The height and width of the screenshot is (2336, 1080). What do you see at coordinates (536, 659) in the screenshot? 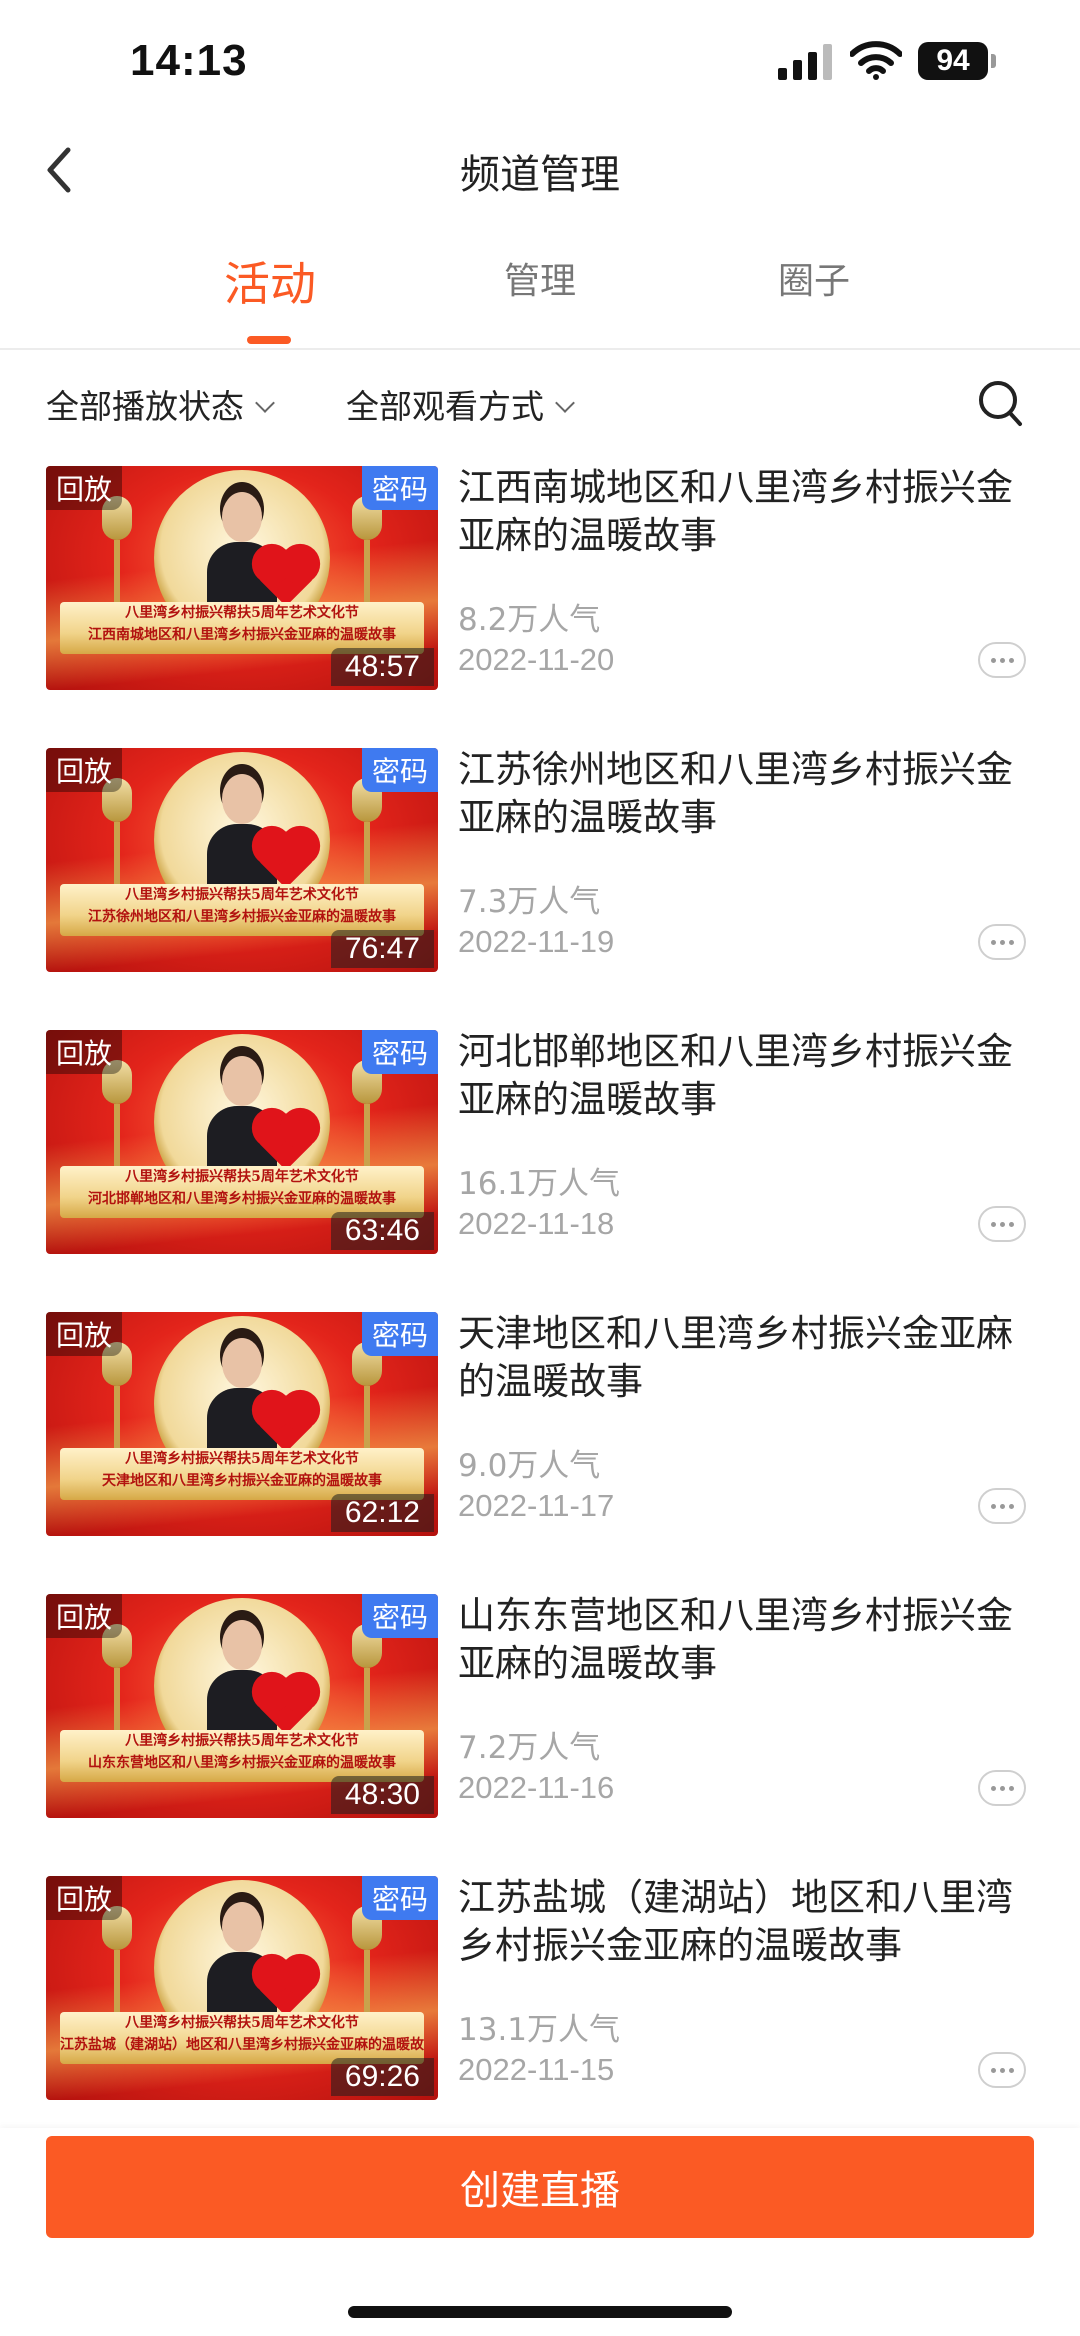
I see `item-date: 2022-11-20` at bounding box center [536, 659].